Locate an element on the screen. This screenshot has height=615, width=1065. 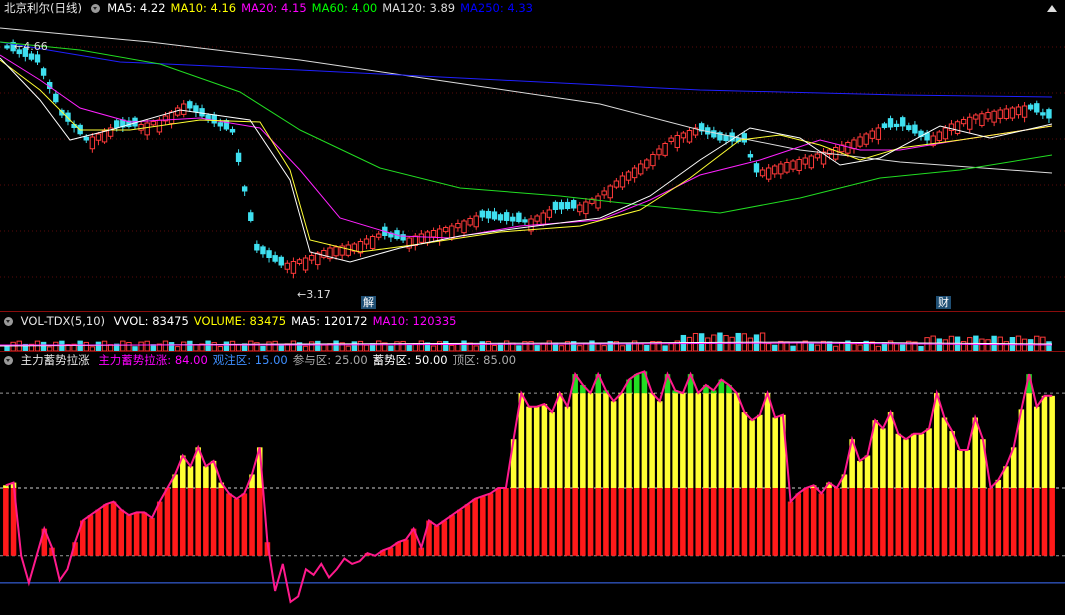
volume-title: VOL-TDX(5,10) is located at coordinates (63, 321).